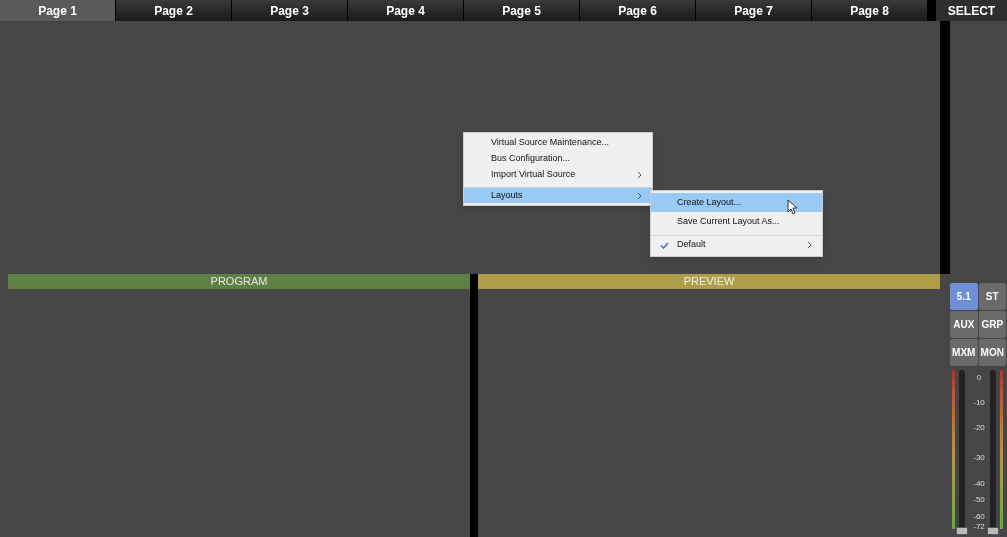 The image size is (1007, 537). I want to click on page-tab: Page 4, so click(406, 10).